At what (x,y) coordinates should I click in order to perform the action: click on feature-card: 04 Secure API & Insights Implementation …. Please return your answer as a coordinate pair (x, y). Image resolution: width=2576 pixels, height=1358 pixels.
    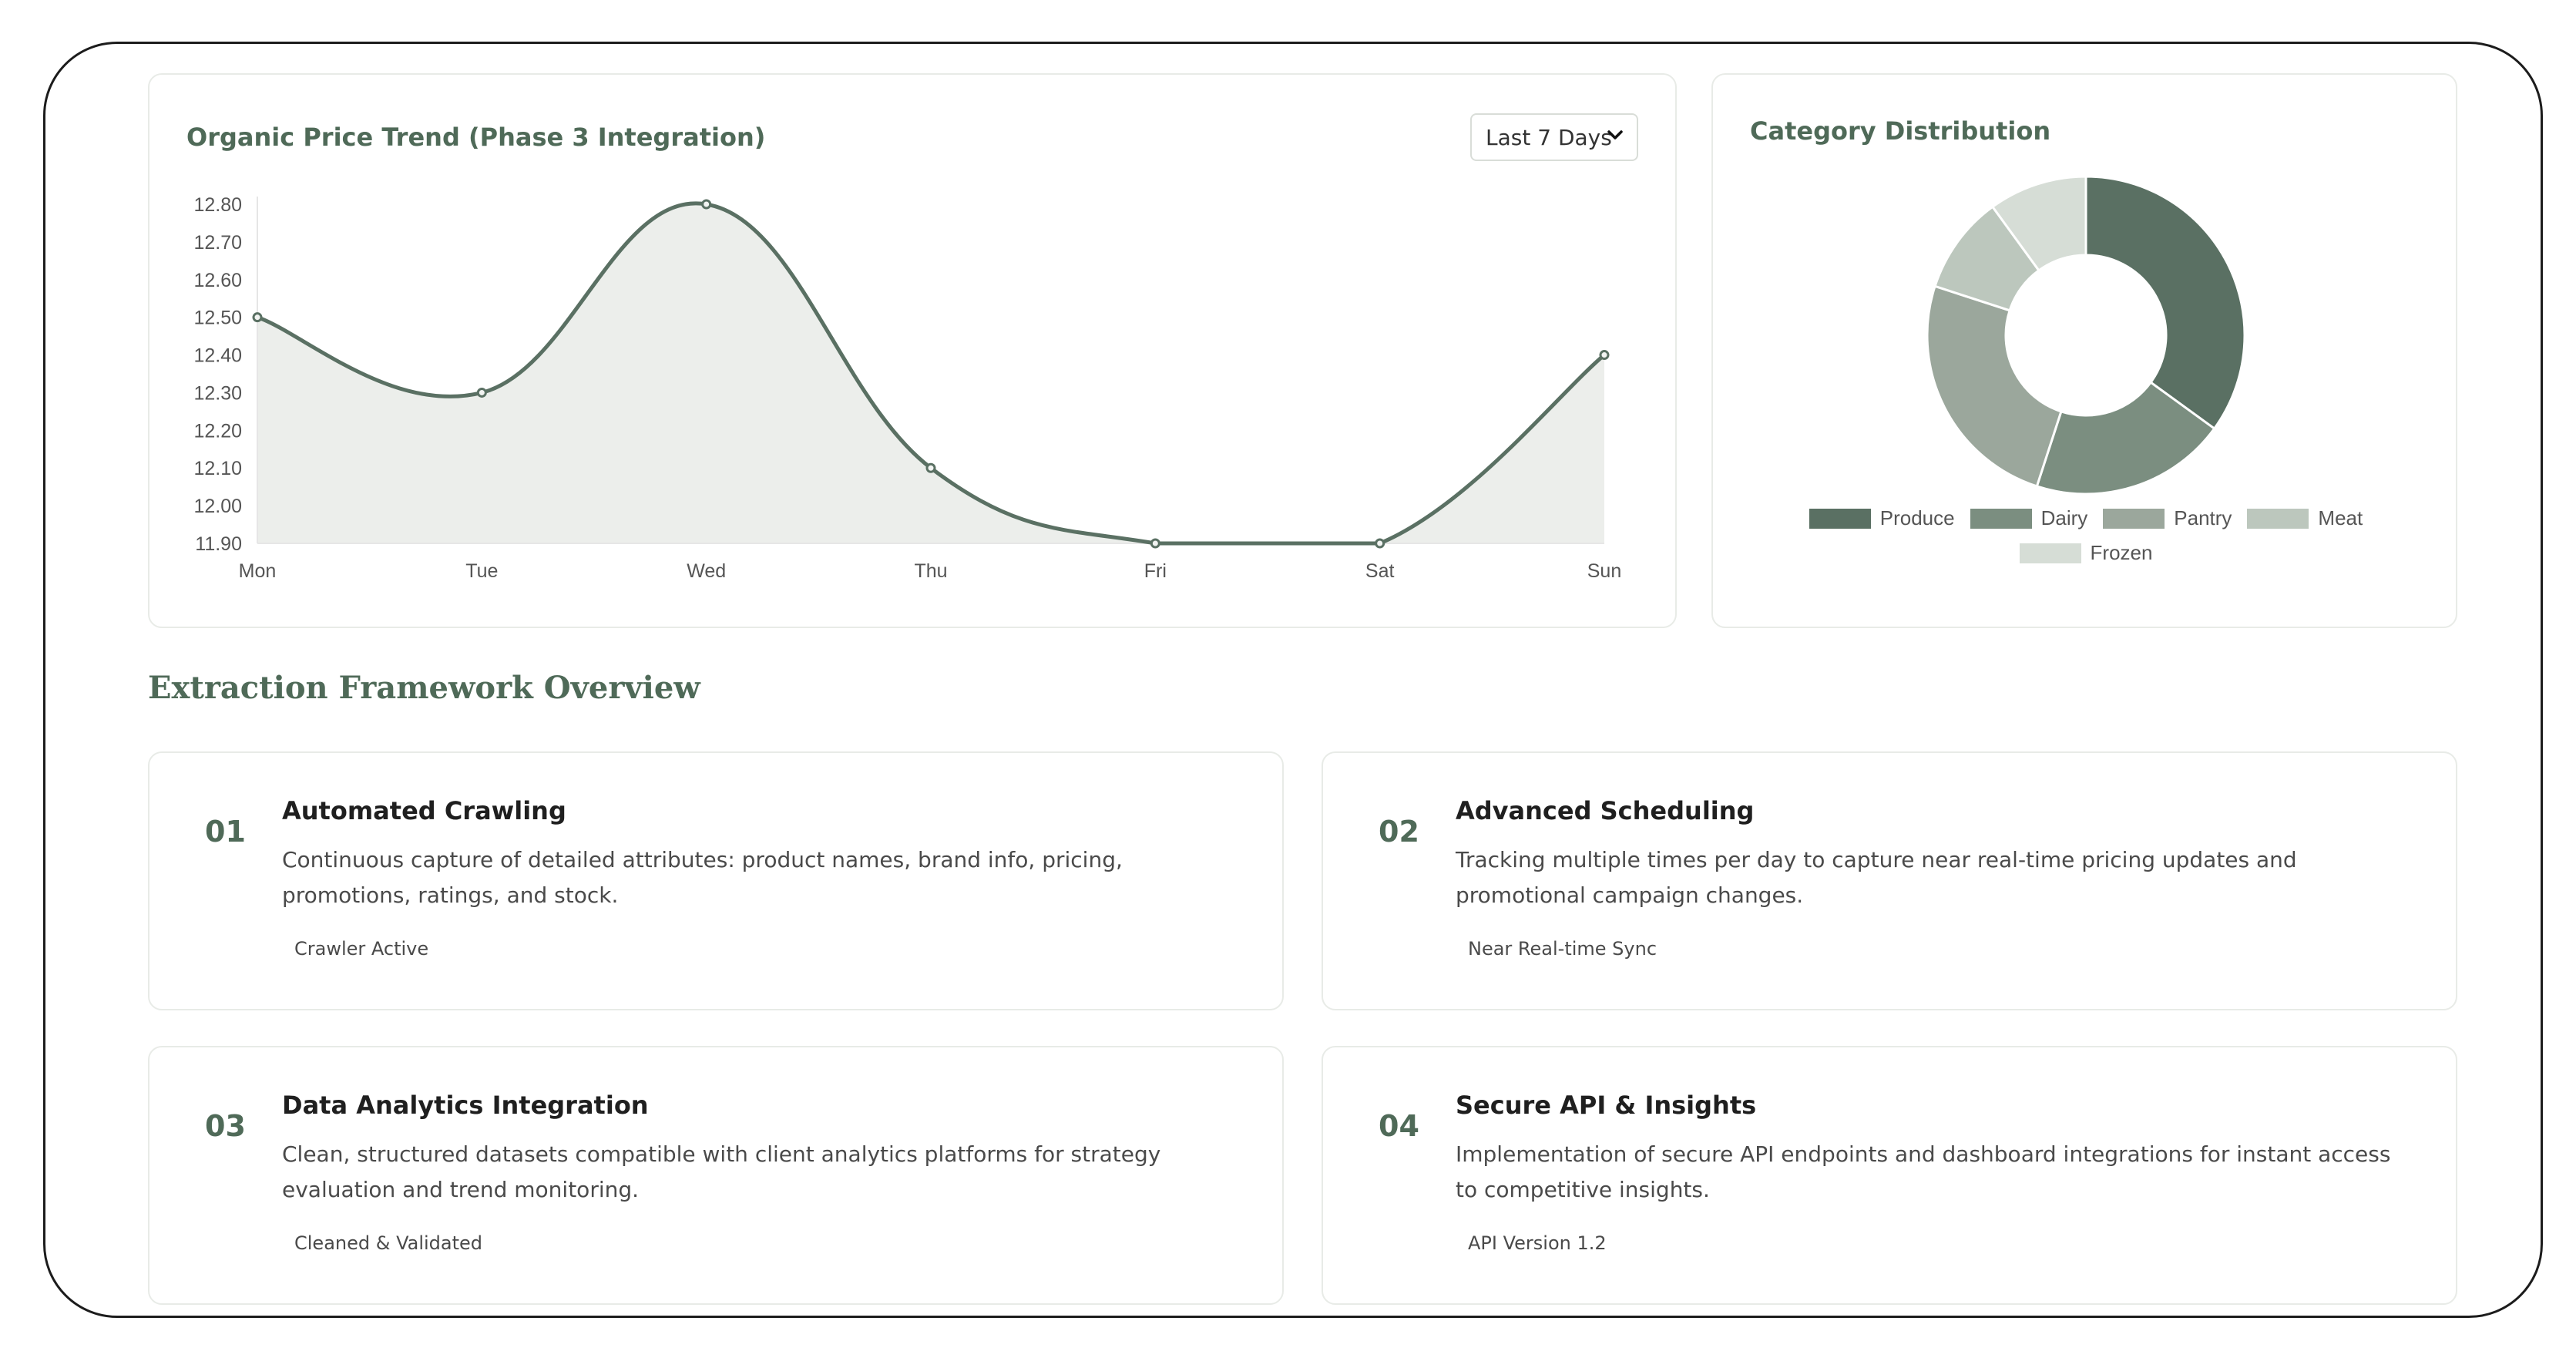
    Looking at the image, I should click on (1889, 1175).